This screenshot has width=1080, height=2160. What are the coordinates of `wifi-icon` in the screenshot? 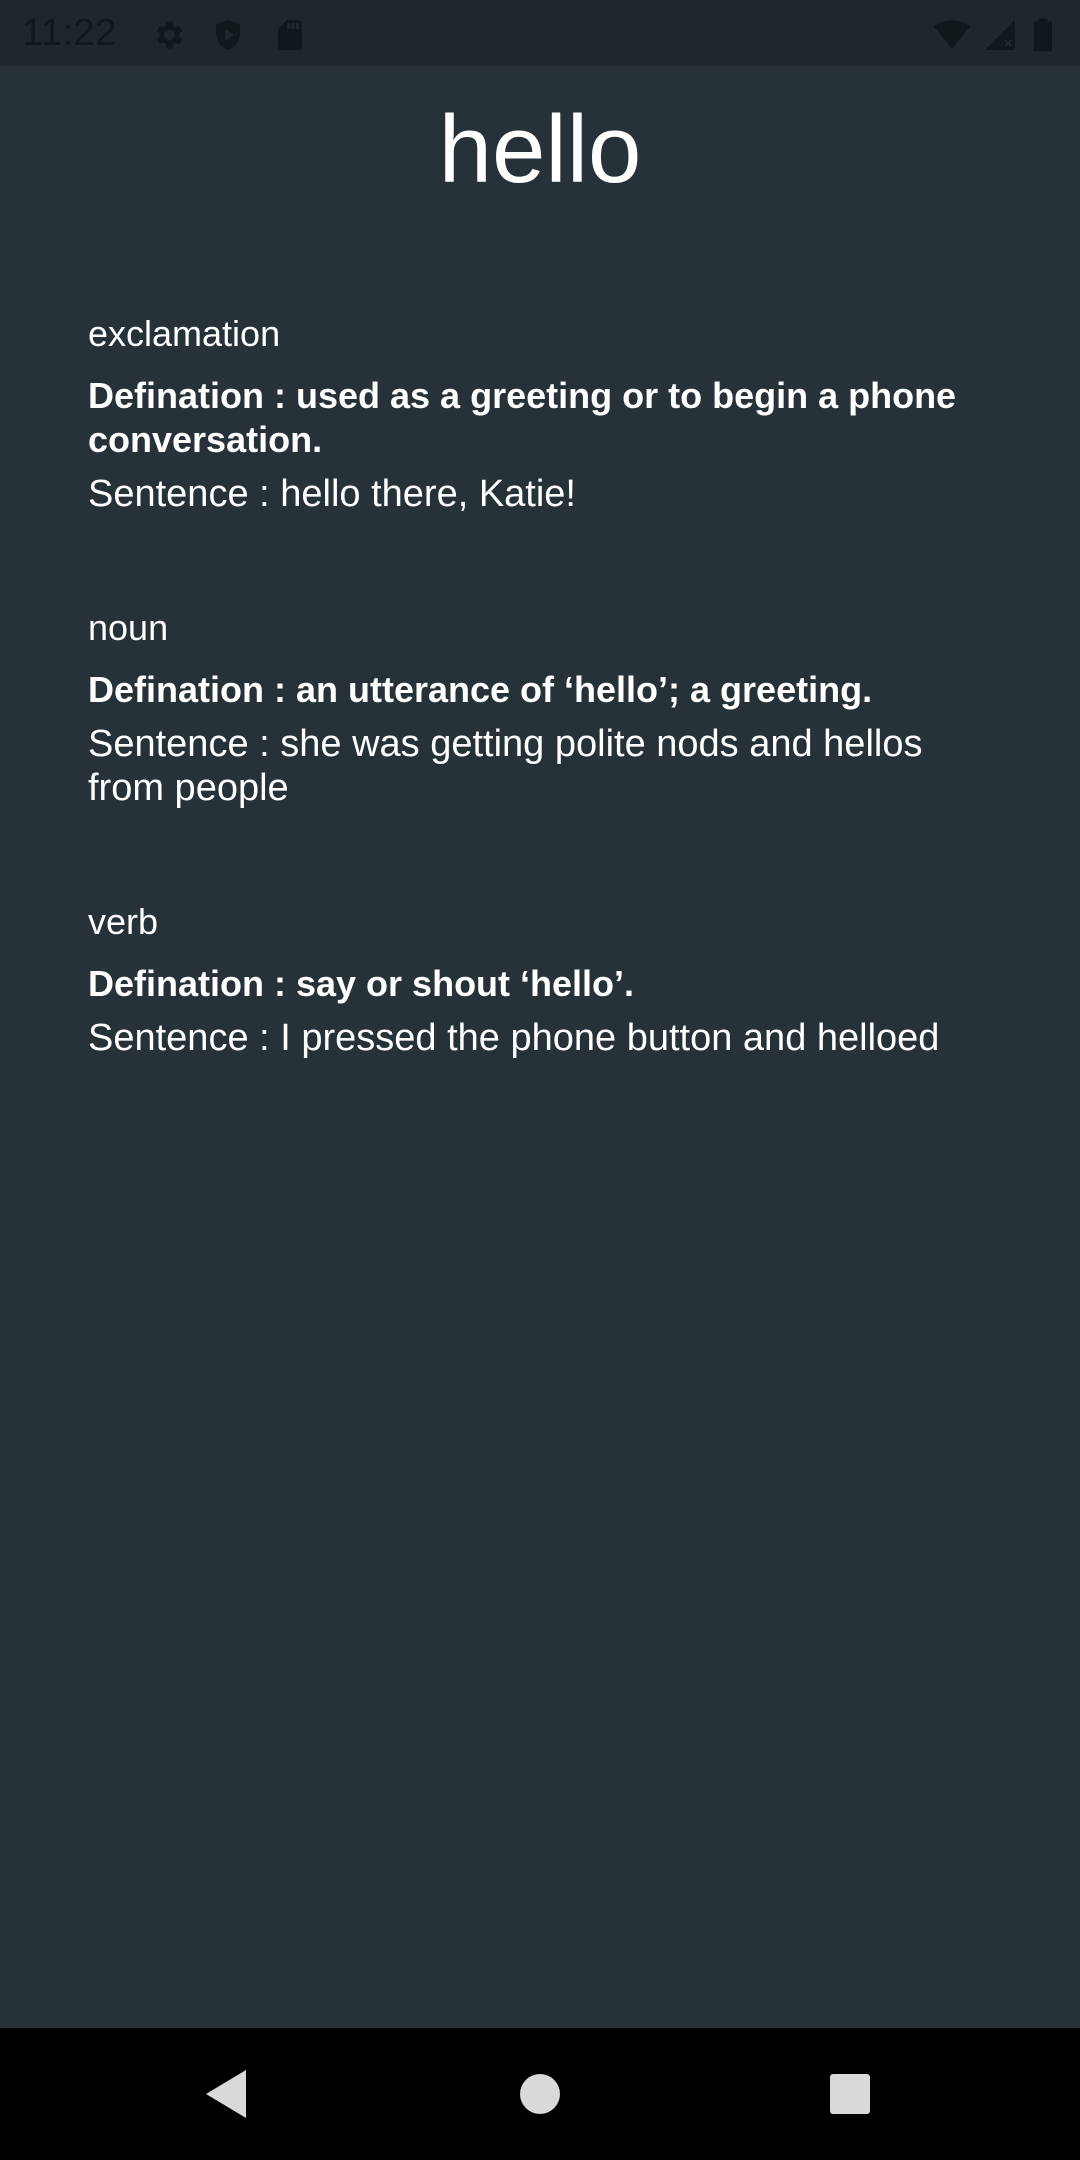 It's located at (952, 35).